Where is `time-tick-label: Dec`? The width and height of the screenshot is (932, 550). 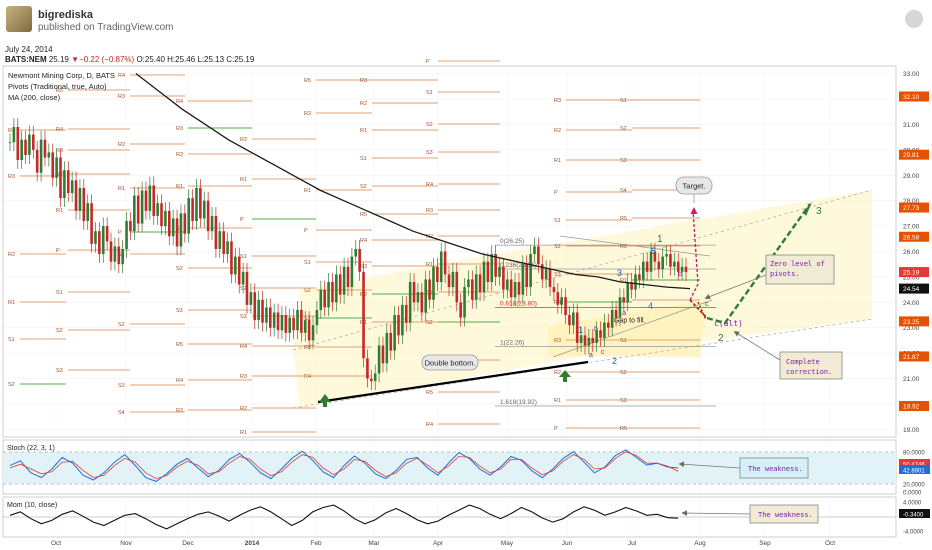
time-tick-label: Dec is located at coordinates (188, 543).